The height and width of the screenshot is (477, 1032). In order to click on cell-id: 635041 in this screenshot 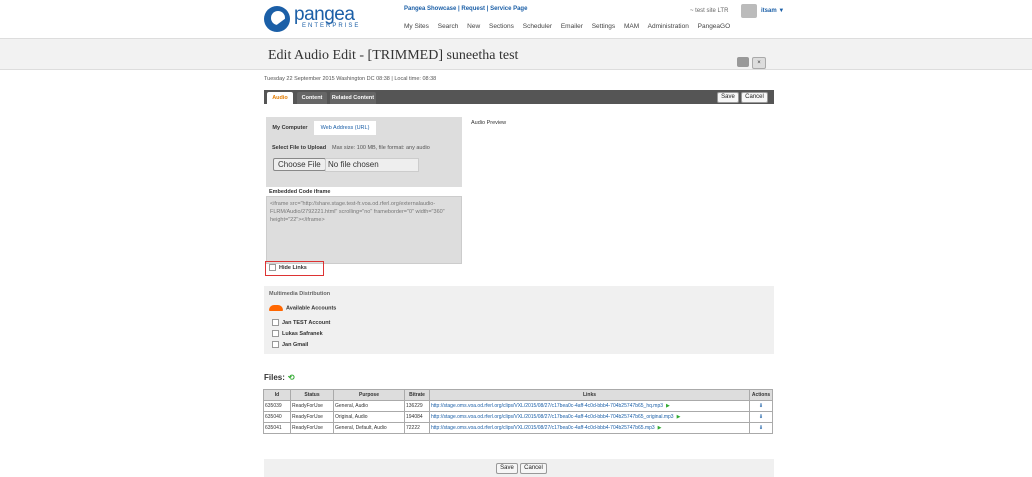, I will do `click(277, 428)`.